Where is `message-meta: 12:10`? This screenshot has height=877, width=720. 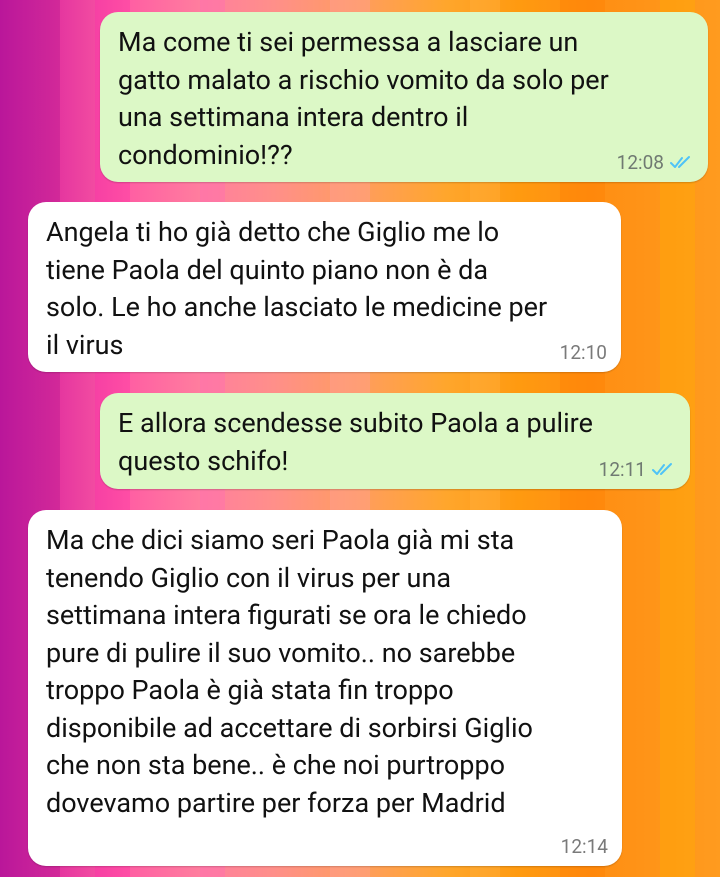
message-meta: 12:10 is located at coordinates (583, 353).